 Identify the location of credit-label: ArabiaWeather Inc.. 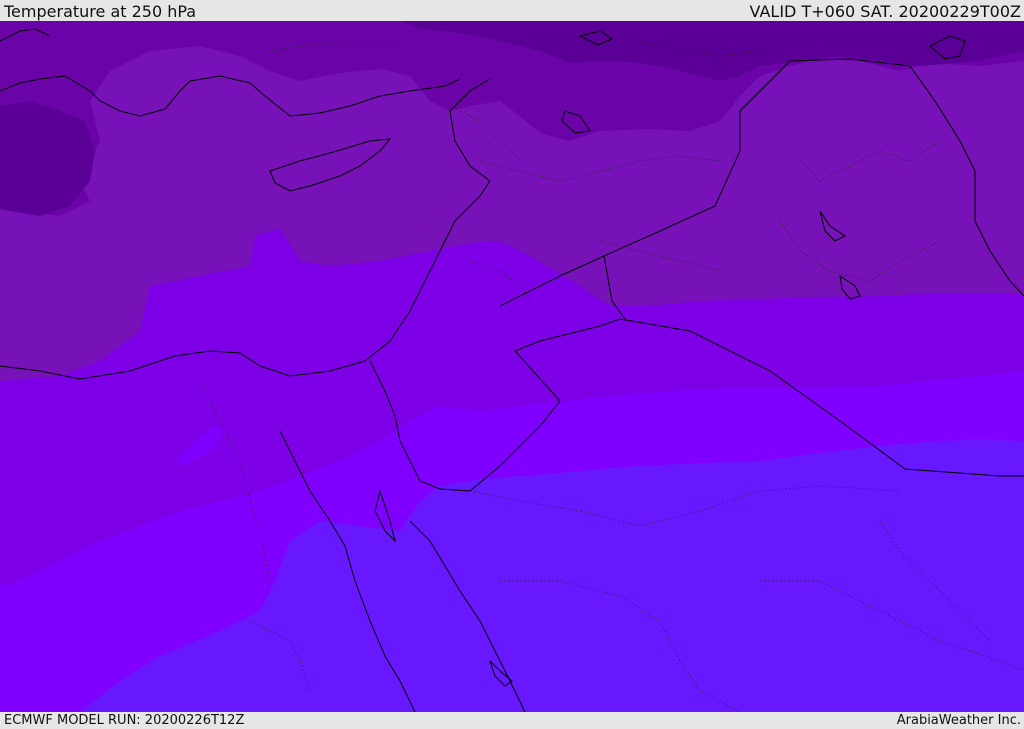
(958, 720).